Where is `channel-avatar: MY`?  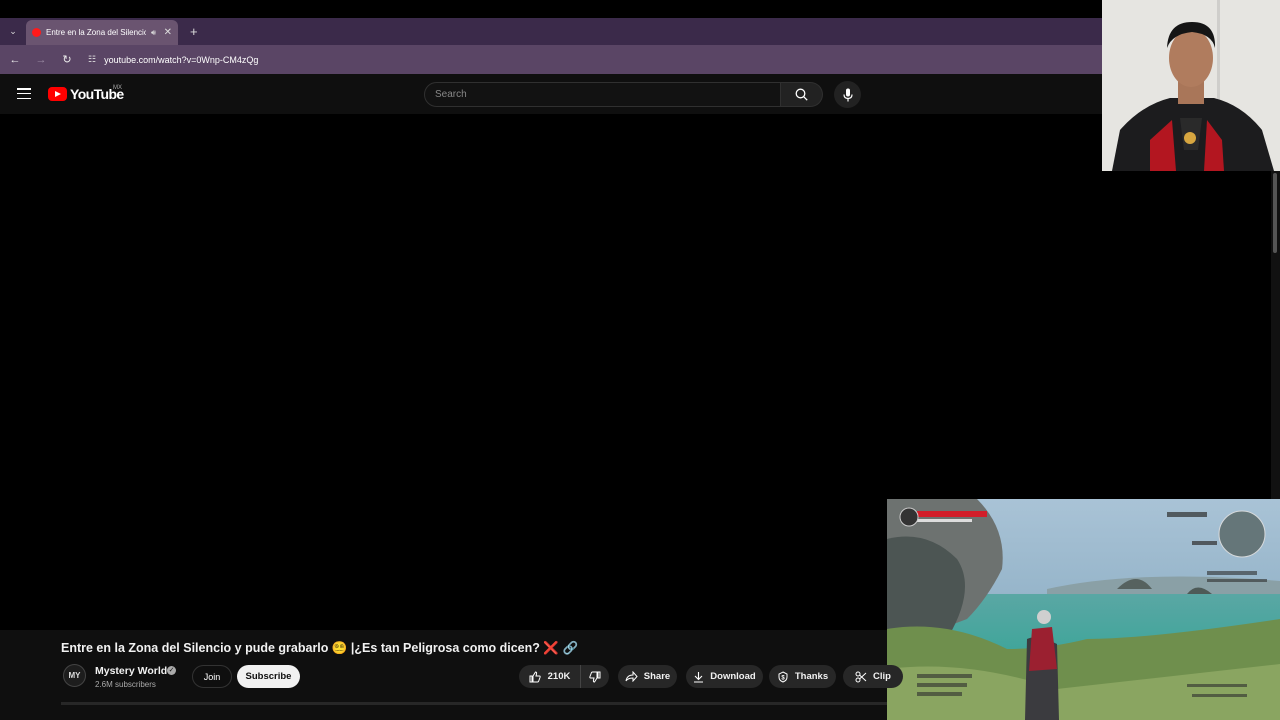 channel-avatar: MY is located at coordinates (74, 675).